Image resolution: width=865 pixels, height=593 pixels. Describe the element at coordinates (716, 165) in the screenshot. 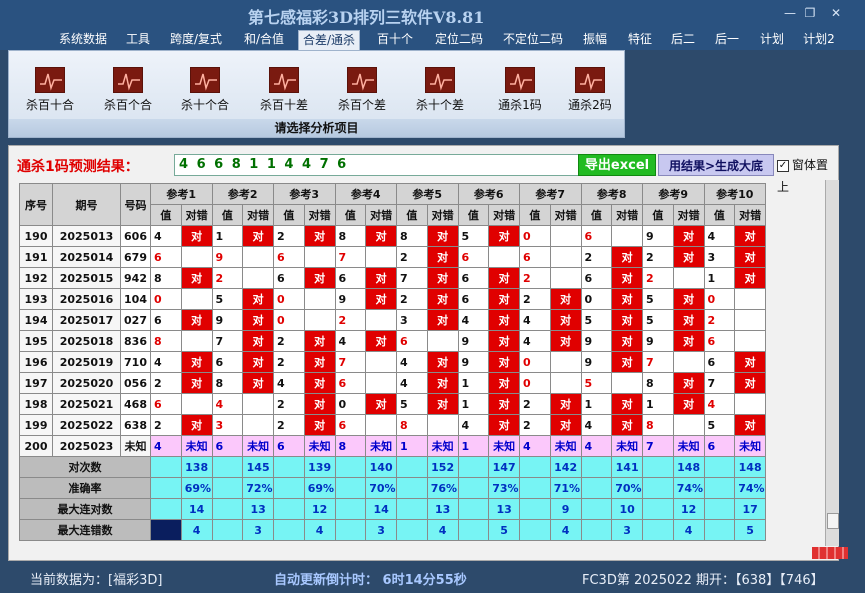

I see `generate-base-button: 用结果>生成大底` at that location.